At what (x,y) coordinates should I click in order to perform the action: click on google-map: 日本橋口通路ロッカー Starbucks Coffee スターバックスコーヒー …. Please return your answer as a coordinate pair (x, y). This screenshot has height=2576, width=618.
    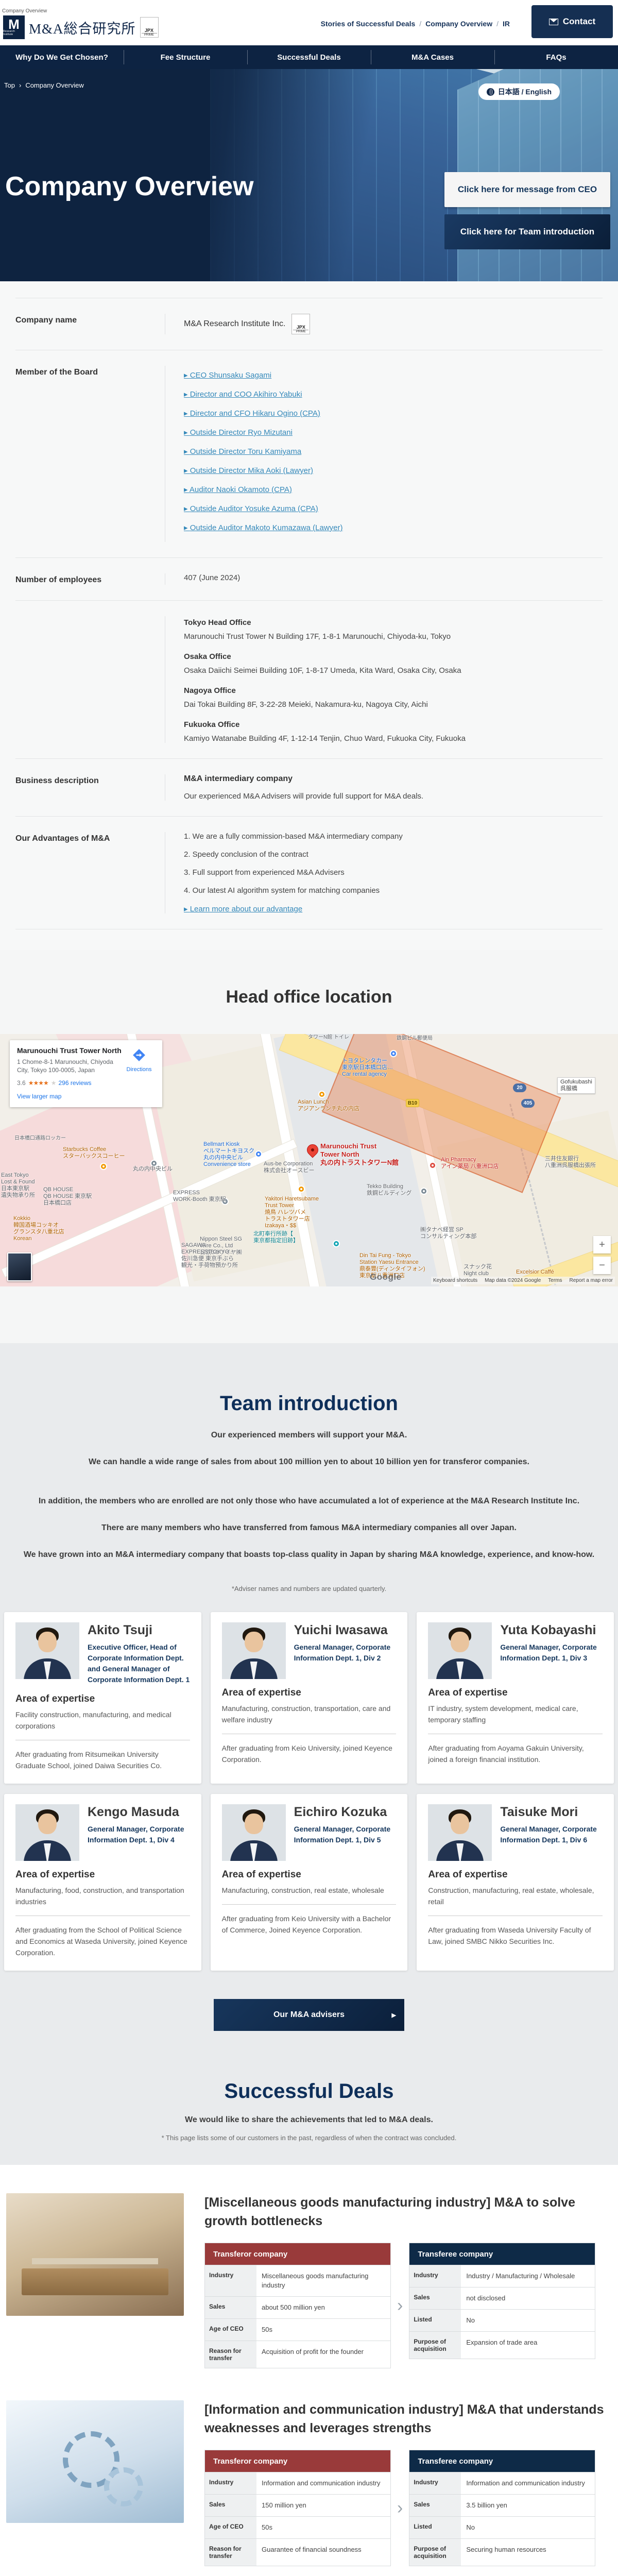
    Looking at the image, I should click on (309, 1160).